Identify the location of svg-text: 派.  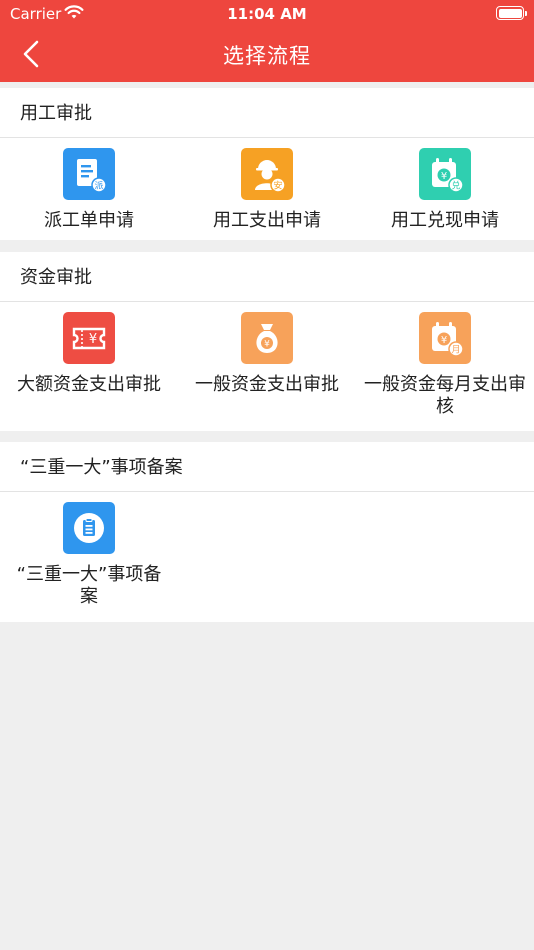
(98, 186).